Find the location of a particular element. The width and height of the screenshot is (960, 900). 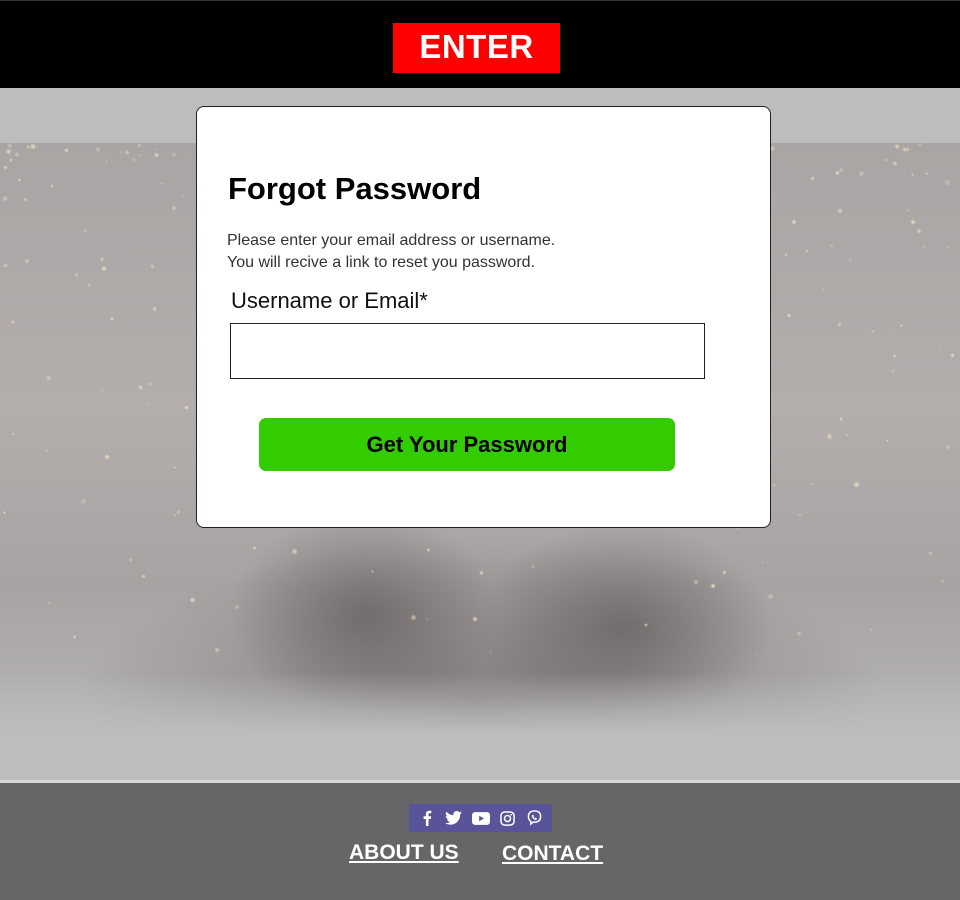

username-email-input is located at coordinates (467, 351).